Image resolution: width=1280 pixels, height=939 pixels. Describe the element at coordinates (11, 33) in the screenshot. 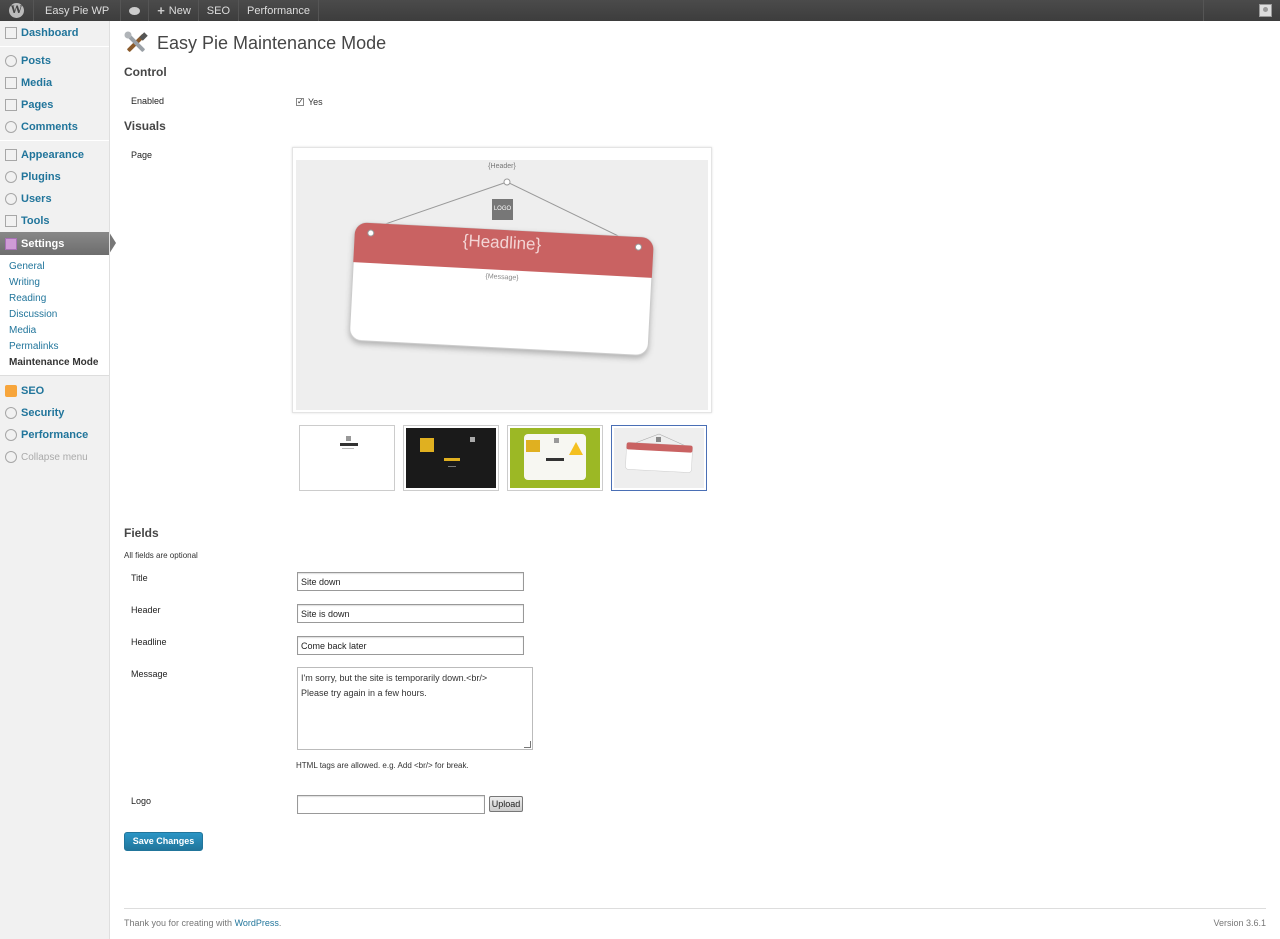

I see `dashboard-icon` at that location.